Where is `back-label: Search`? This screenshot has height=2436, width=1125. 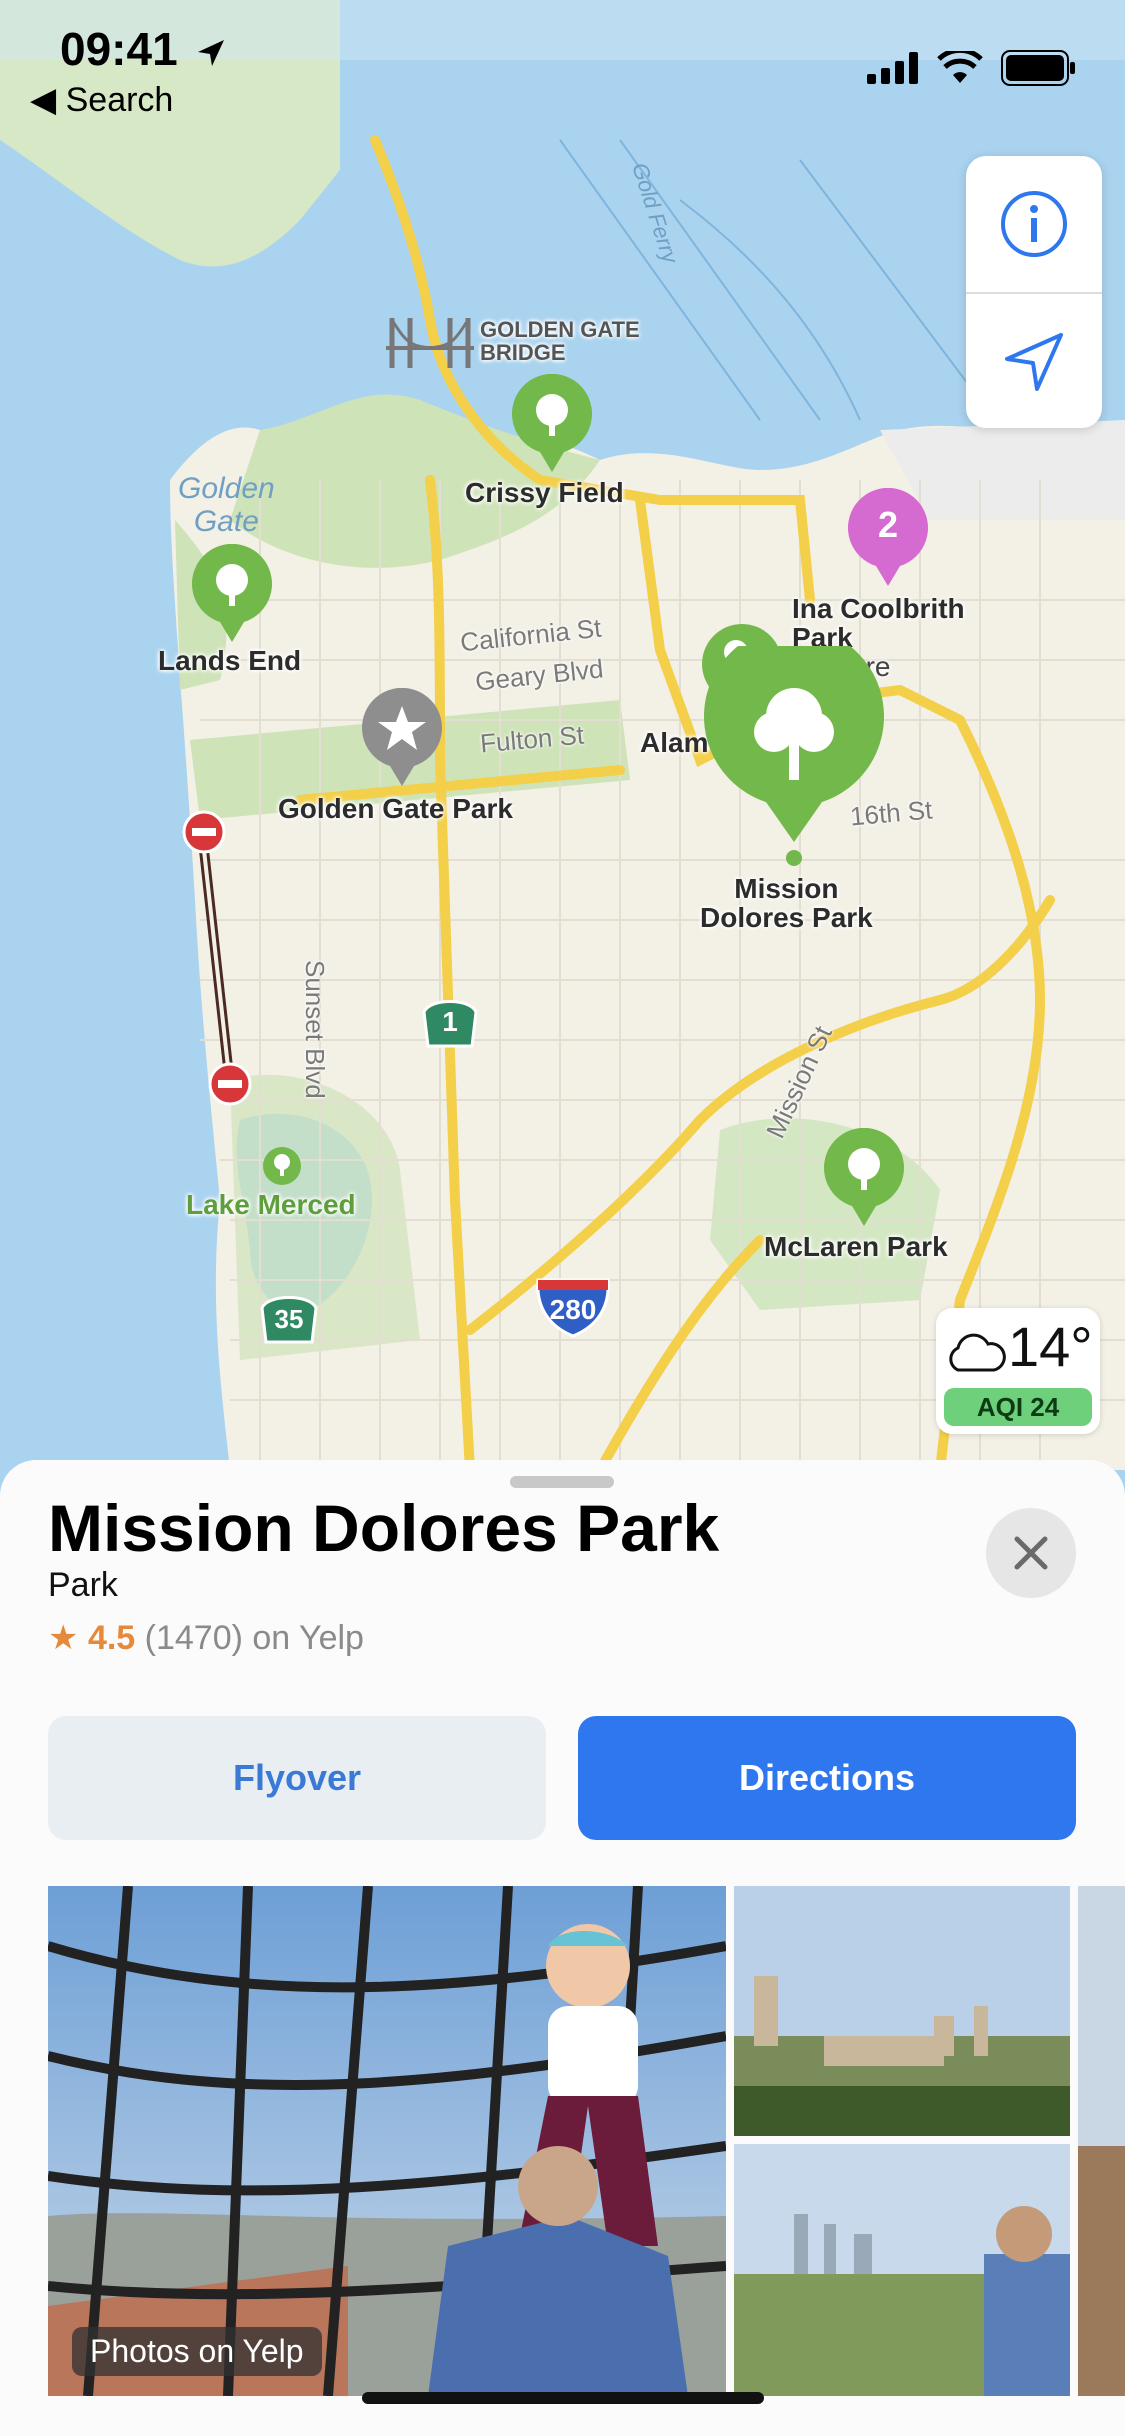
back-label: Search is located at coordinates (119, 100).